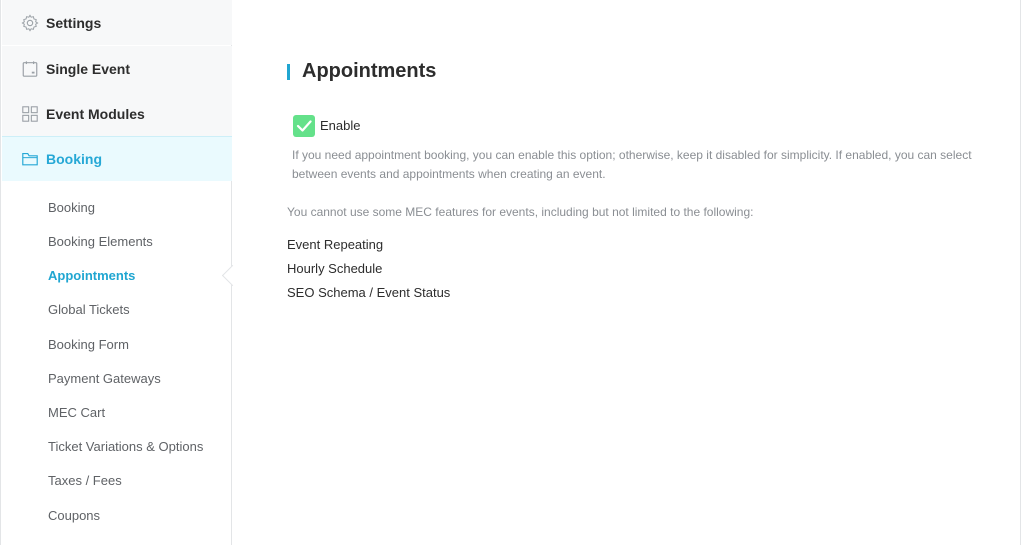  I want to click on sidebar-subitem-taxes-fees: Taxes / Fees, so click(85, 481).